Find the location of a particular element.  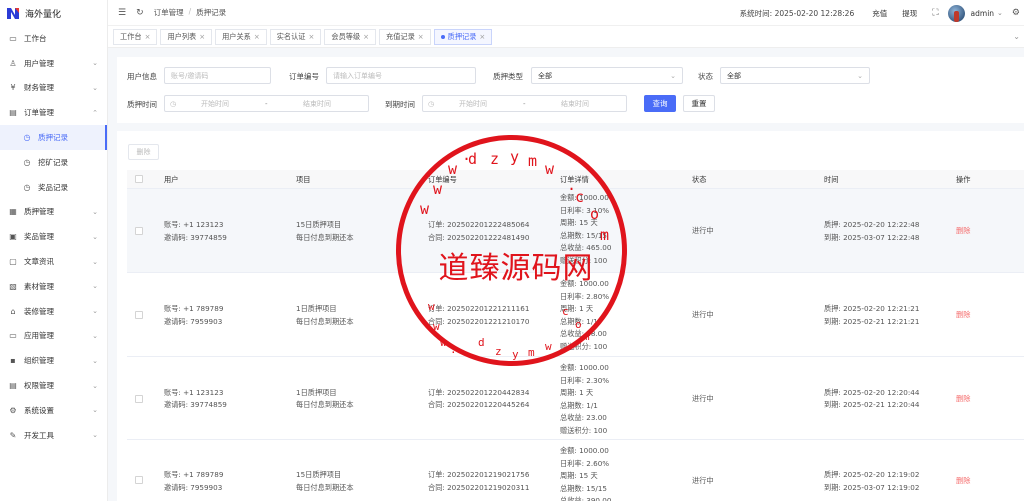

system-time: 系统时间: 2025-02-20 12:28:26 is located at coordinates (797, 13).